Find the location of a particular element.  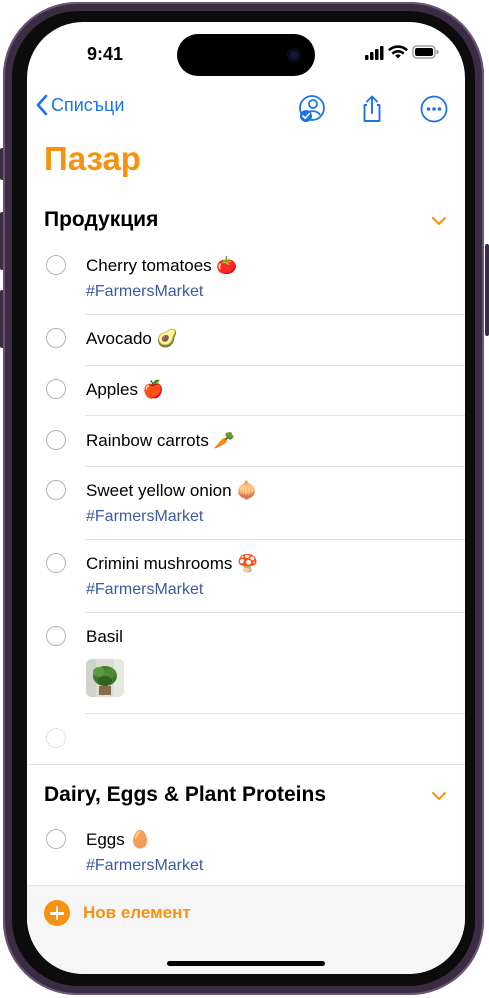

item-title: Apples 🍎 is located at coordinates (125, 390).